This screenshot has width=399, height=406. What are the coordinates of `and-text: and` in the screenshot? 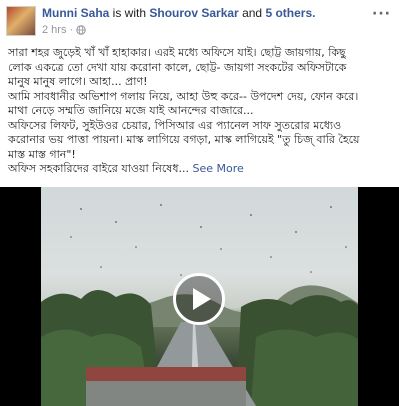 It's located at (252, 13).